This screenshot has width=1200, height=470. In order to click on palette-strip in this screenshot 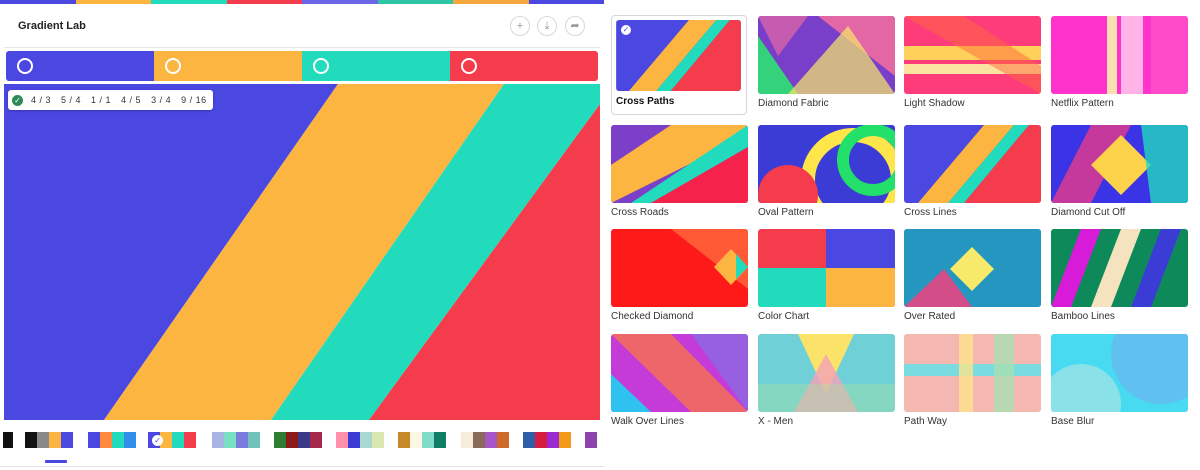, I will do `click(302, 440)`.